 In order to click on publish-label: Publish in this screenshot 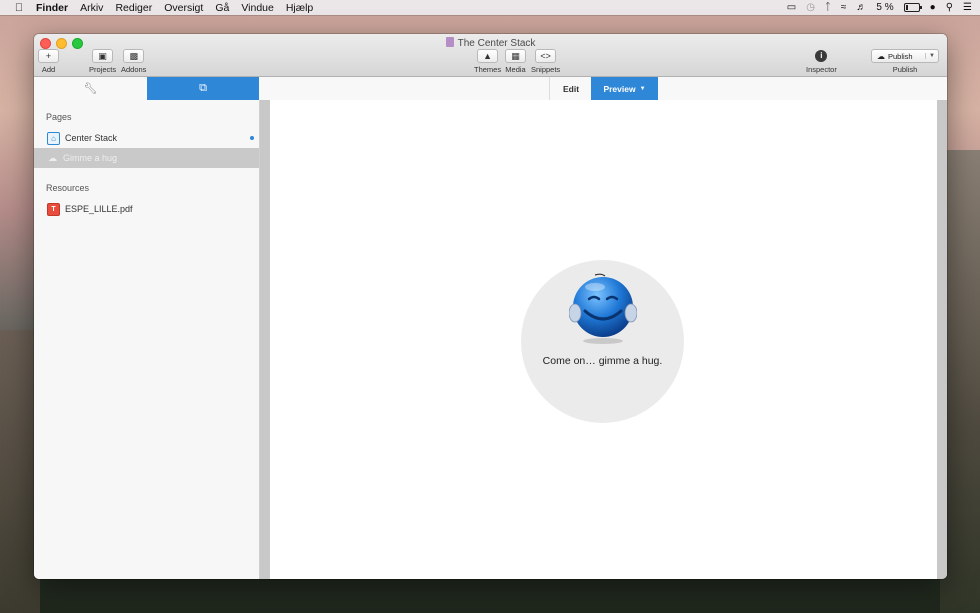, I will do `click(905, 69)`.